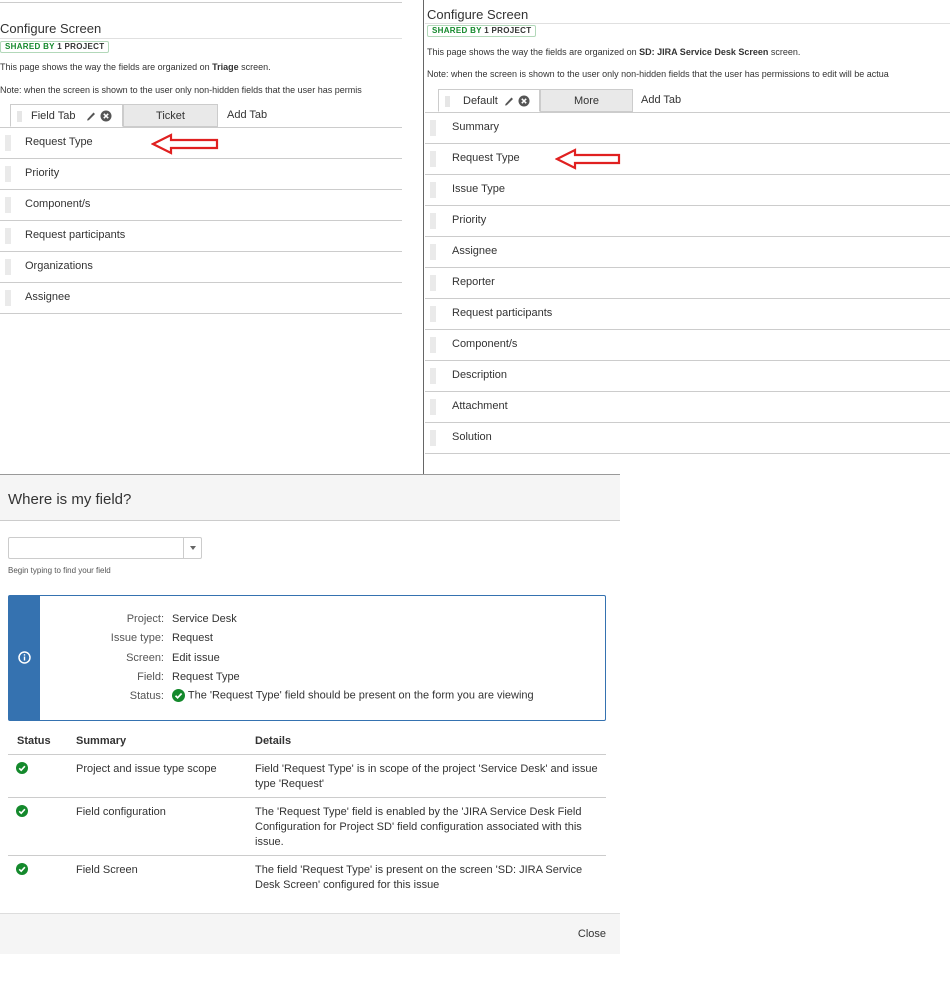 This screenshot has height=999, width=950. What do you see at coordinates (192, 638) in the screenshot?
I see `issue-type-value: Request` at bounding box center [192, 638].